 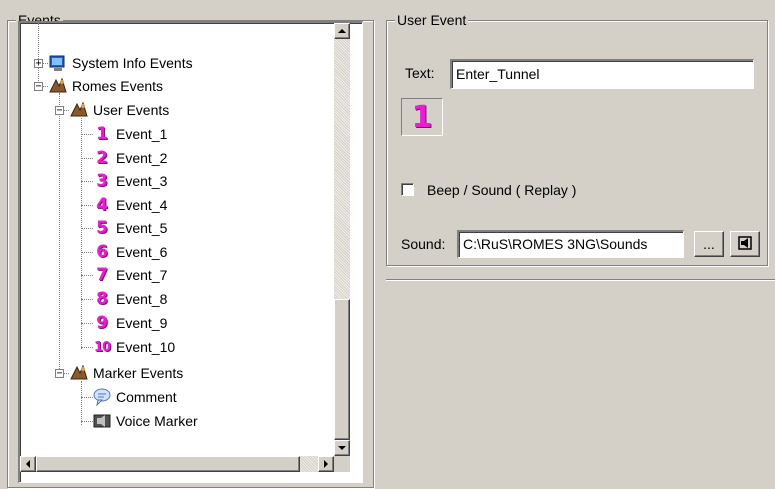 I want to click on collapse-marker-events-button: −, so click(x=59, y=374).